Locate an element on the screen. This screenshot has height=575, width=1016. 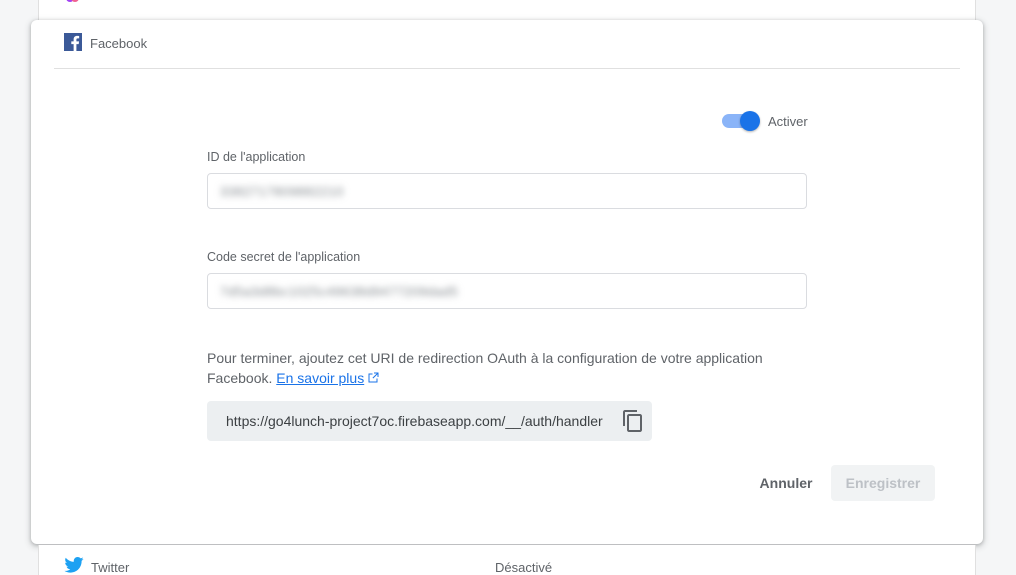
provider-logo-icon is located at coordinates (72, 1).